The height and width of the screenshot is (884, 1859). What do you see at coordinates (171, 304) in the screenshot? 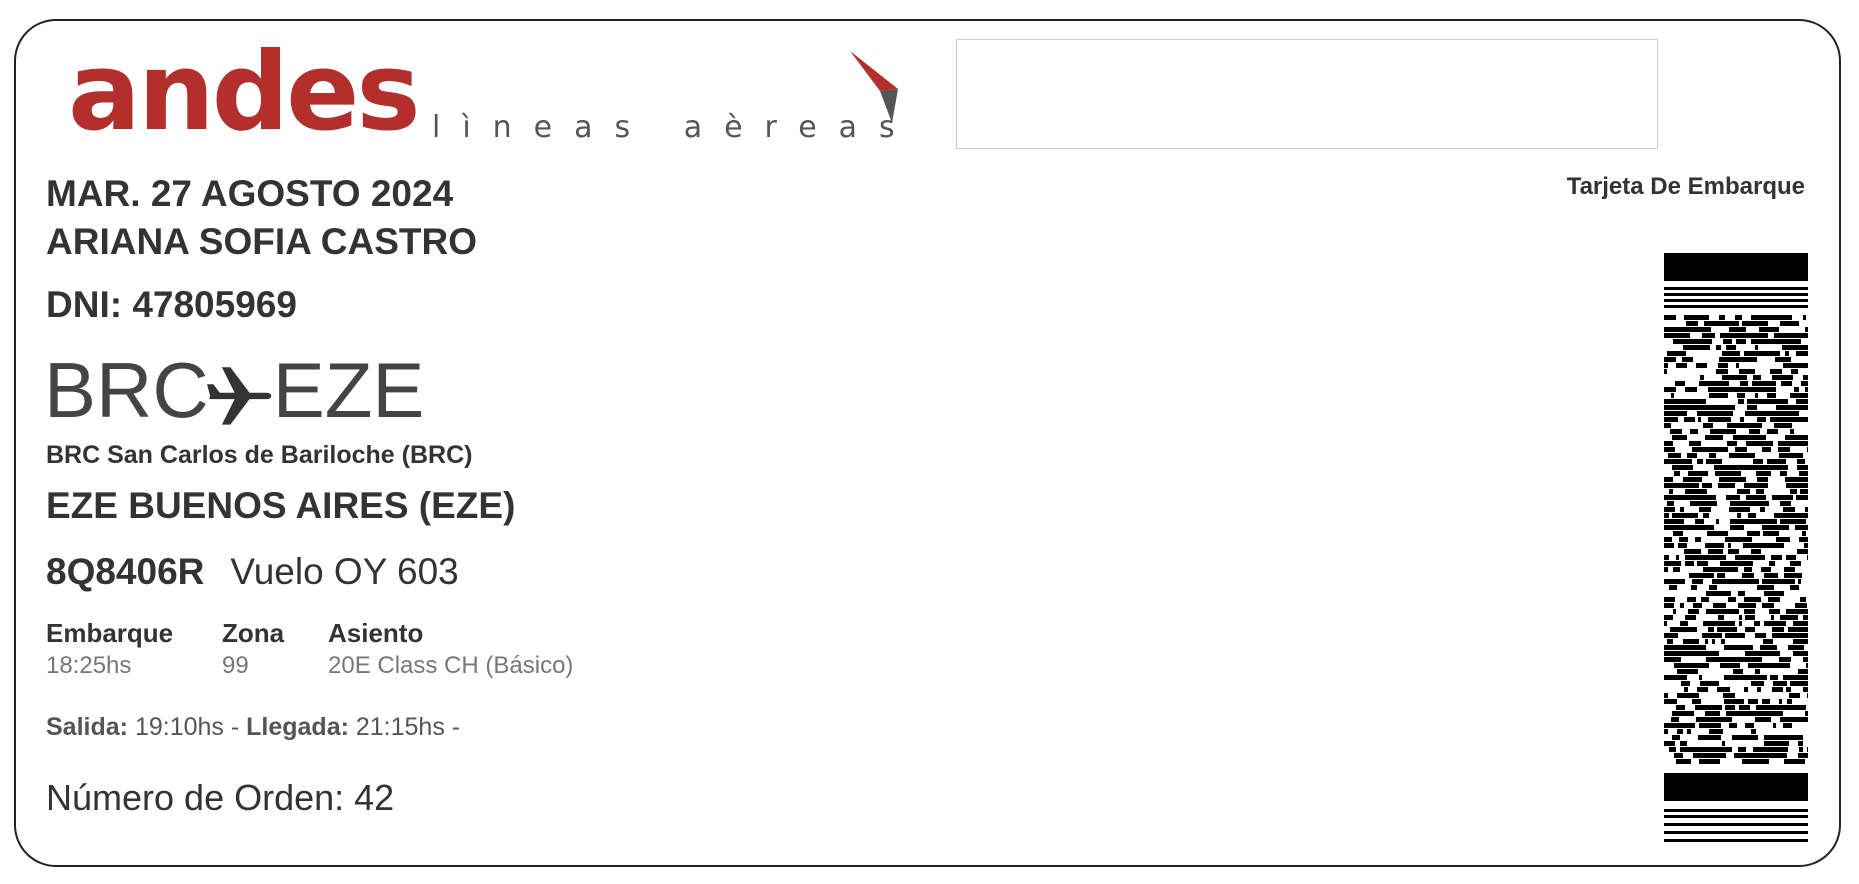
I see `passenger-dni: DNI: 47805969` at bounding box center [171, 304].